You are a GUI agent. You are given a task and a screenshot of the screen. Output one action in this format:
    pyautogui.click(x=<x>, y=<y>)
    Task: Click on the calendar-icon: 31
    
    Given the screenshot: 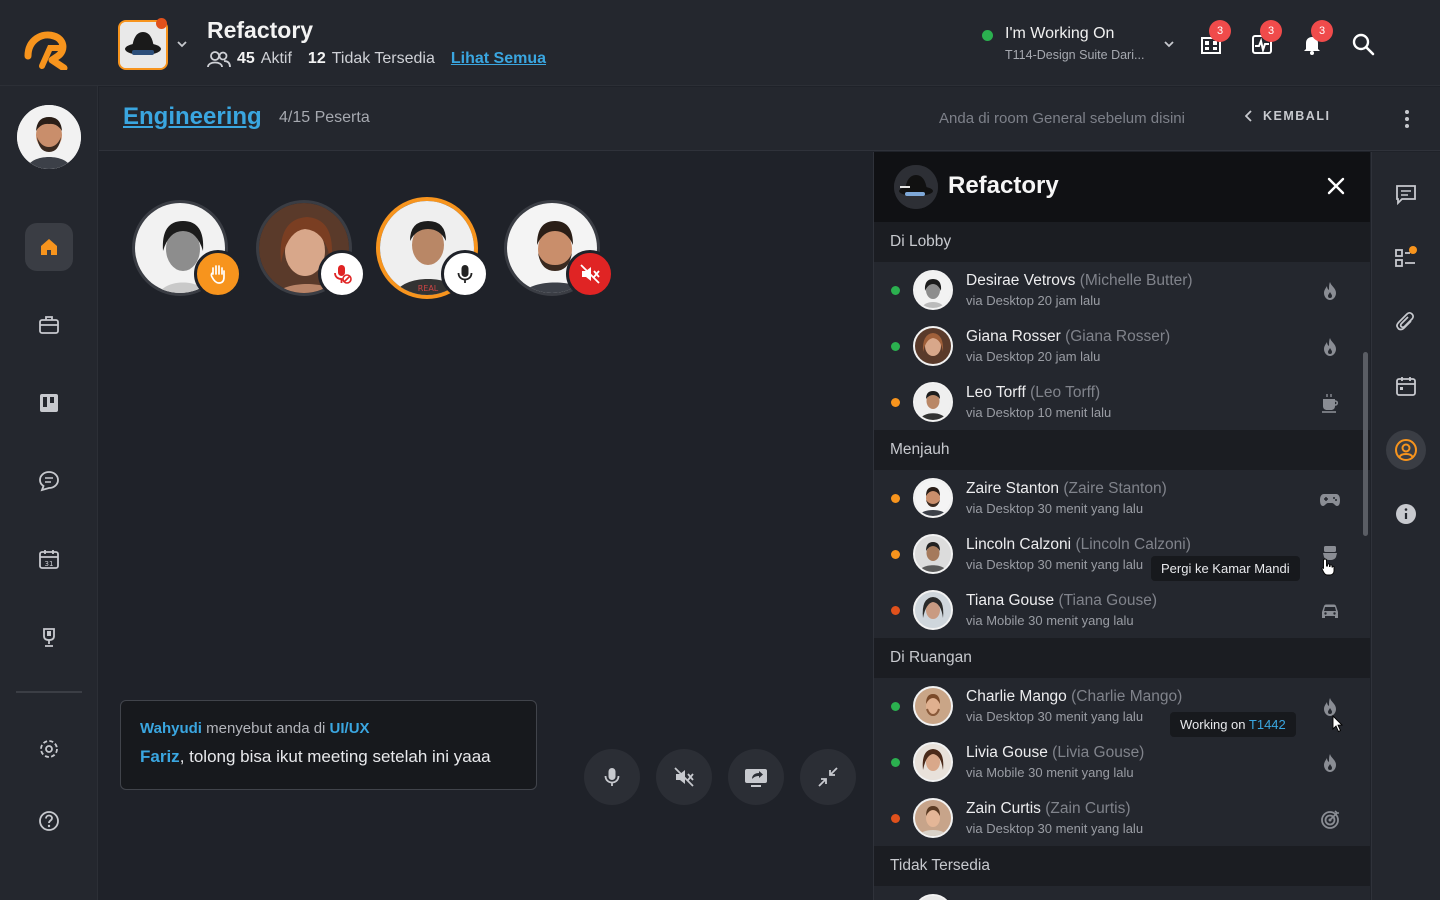 What is the action you would take?
    pyautogui.click(x=49, y=559)
    